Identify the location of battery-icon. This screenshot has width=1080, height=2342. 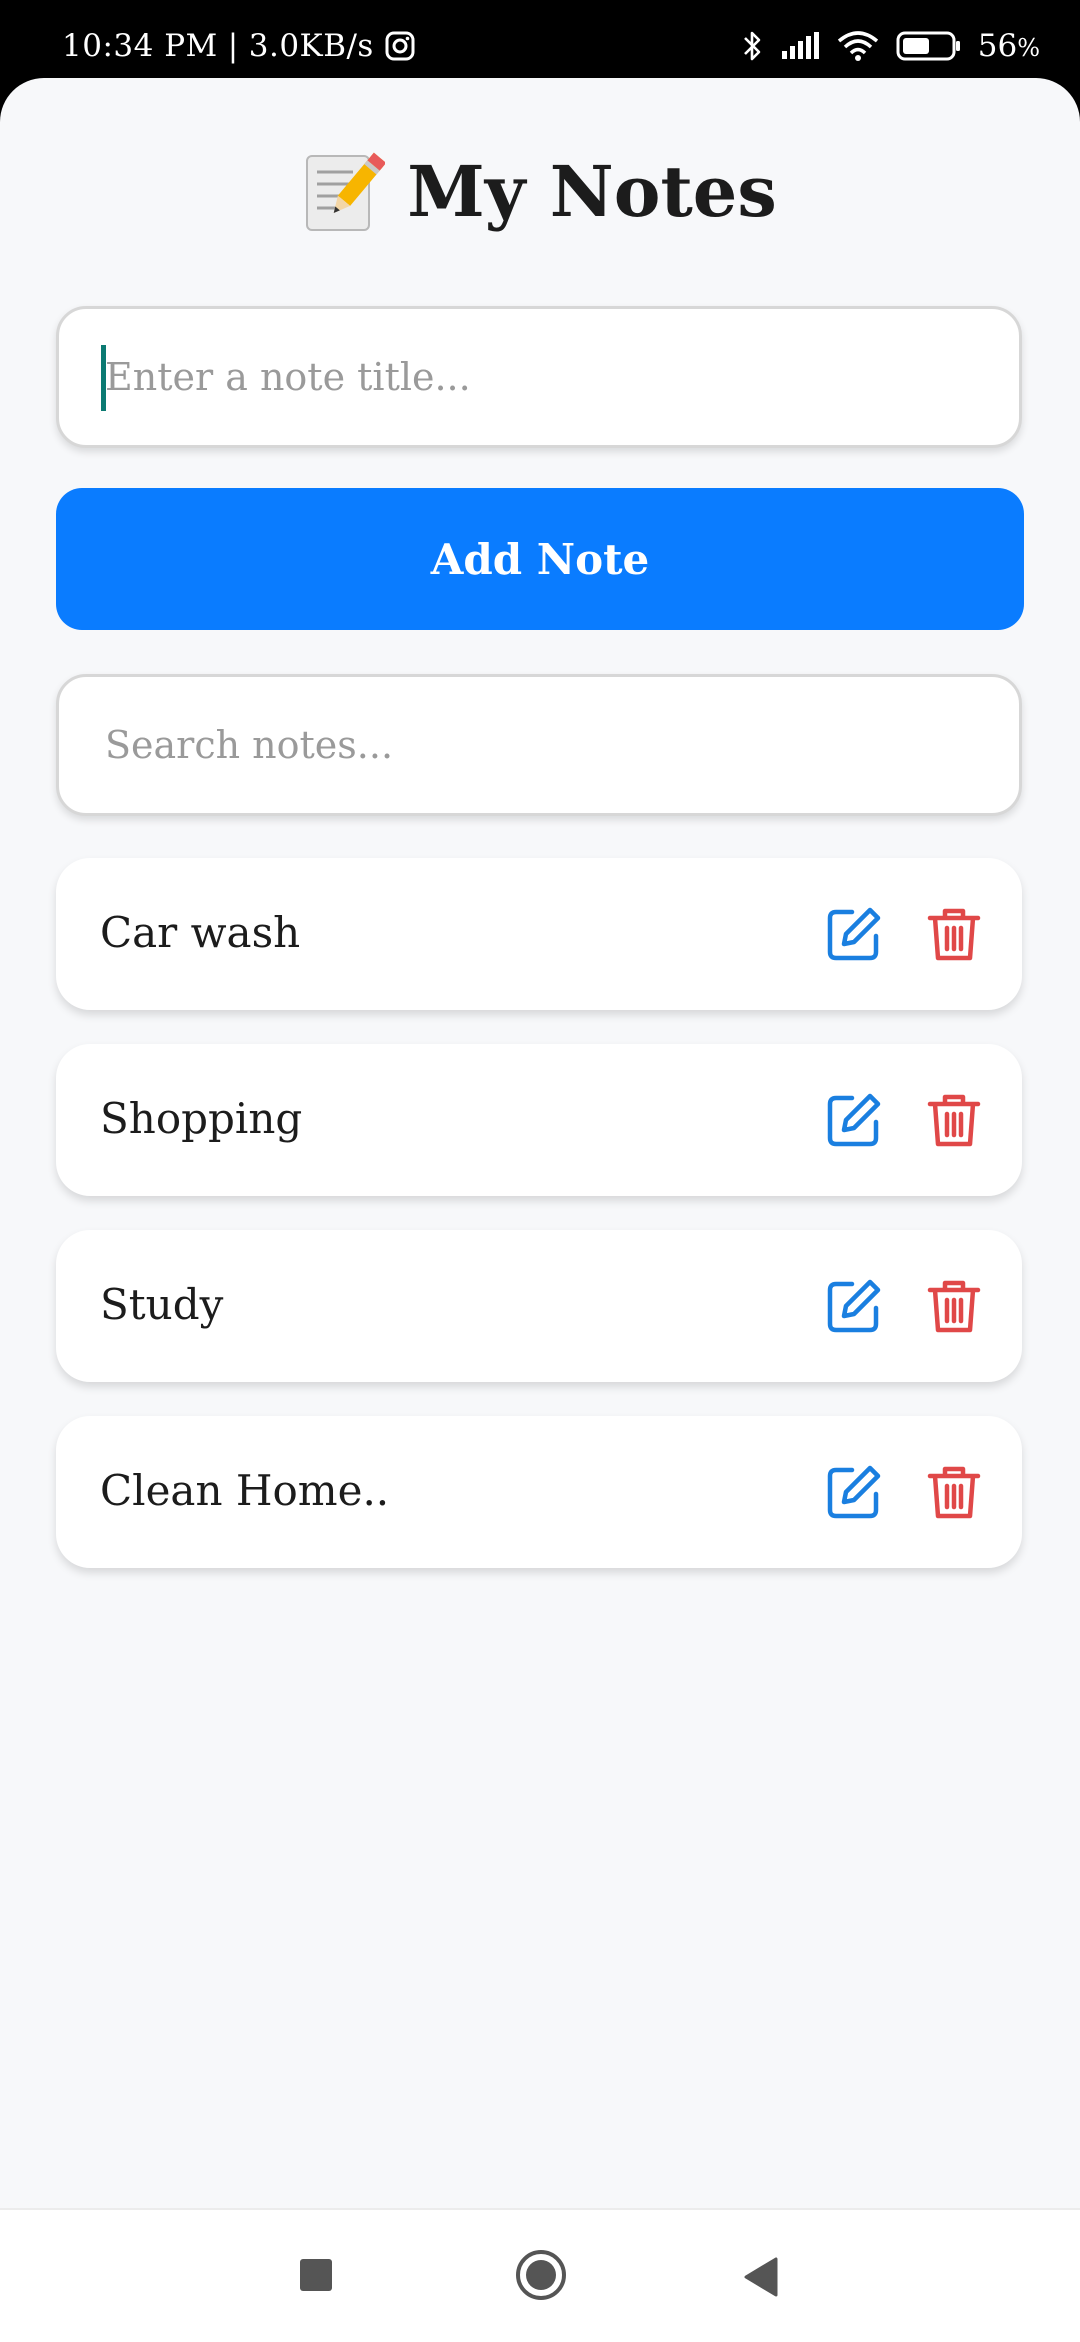
(929, 46).